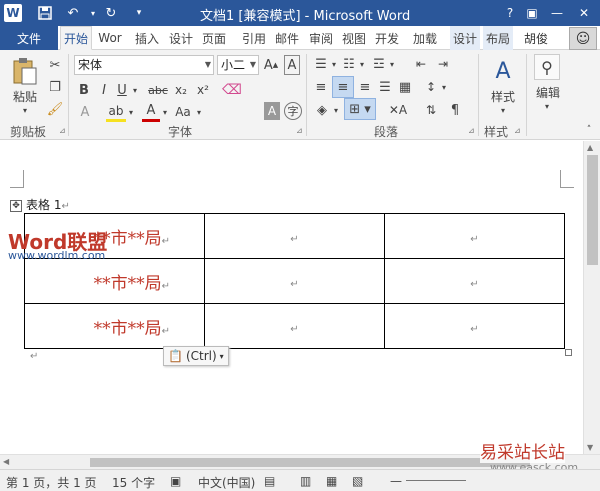 The height and width of the screenshot is (491, 600). I want to click on undo-icon: ↶, so click(73, 13).